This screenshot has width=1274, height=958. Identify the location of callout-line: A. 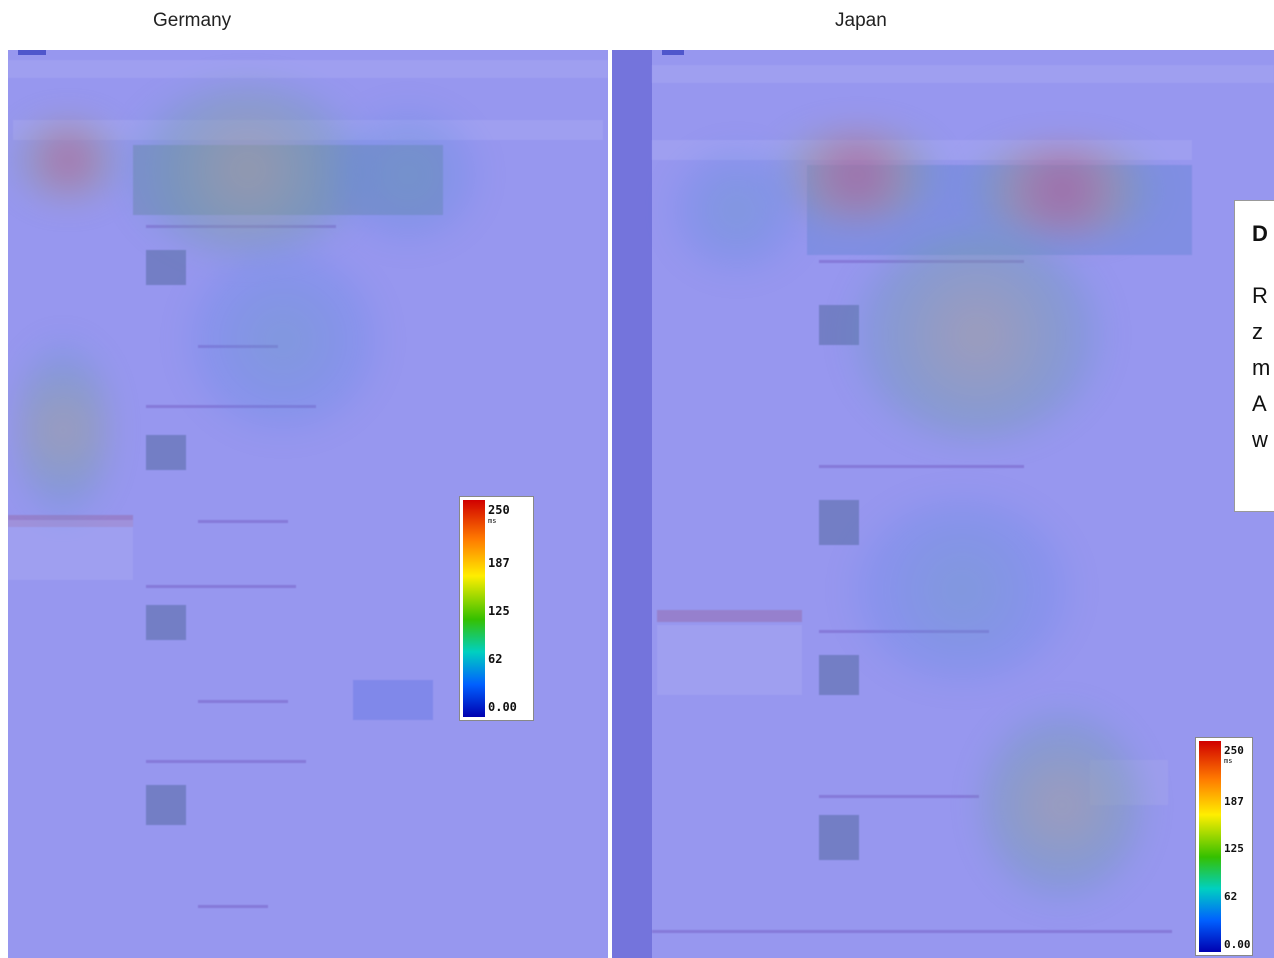
(1259, 403).